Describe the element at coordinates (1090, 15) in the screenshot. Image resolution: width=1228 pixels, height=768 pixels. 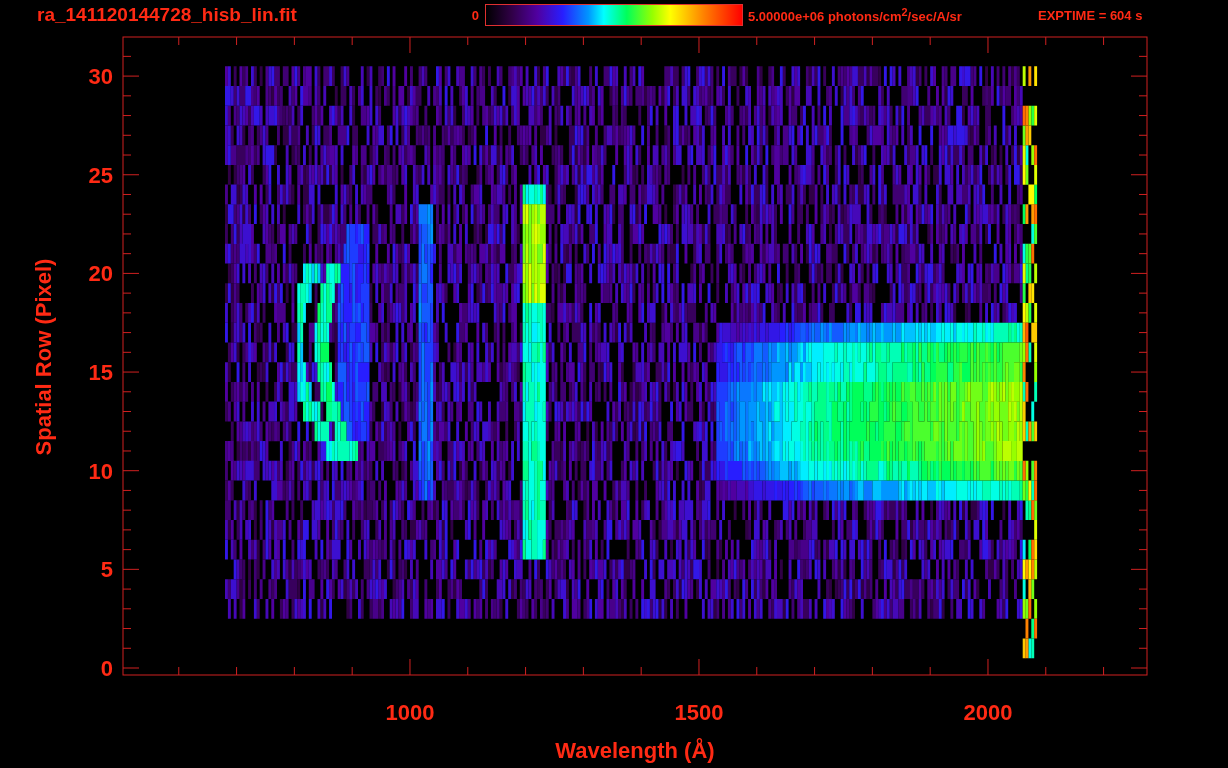
I see `exposure-time: EXPTIME = 604 s` at that location.